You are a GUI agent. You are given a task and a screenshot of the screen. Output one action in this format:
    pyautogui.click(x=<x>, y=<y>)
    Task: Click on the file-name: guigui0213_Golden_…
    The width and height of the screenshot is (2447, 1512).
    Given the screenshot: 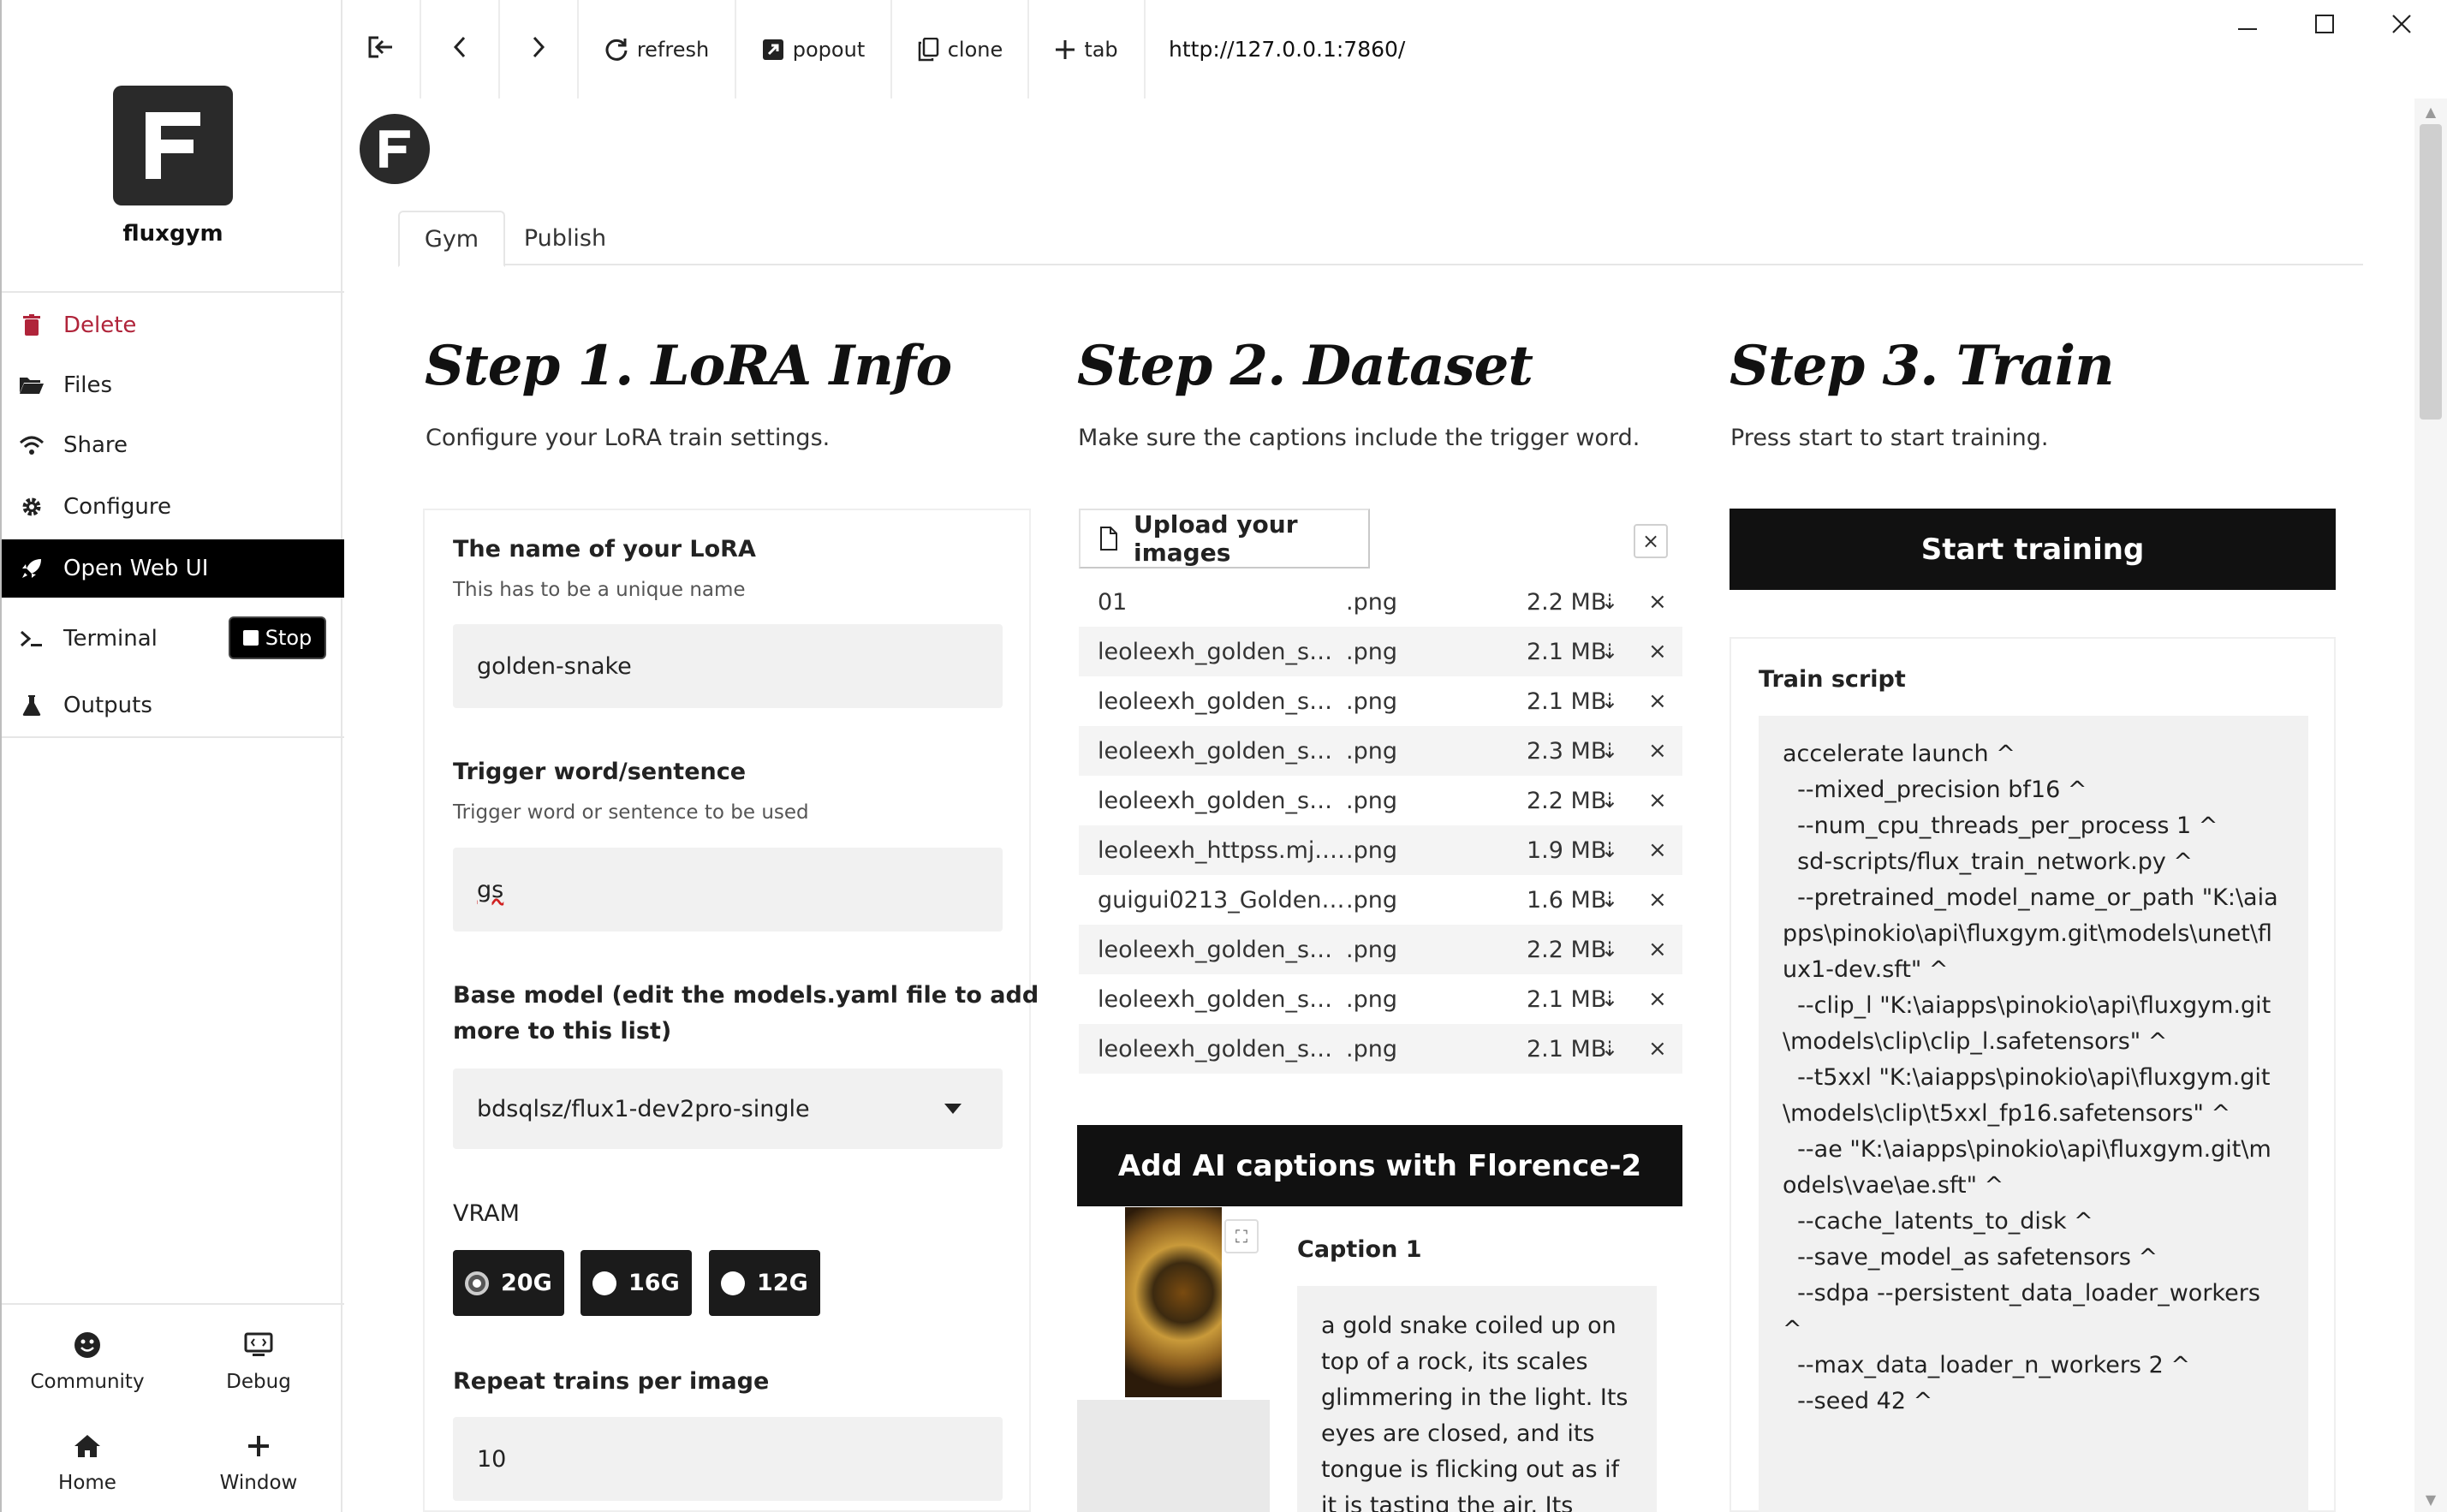 What is the action you would take?
    pyautogui.click(x=1222, y=900)
    